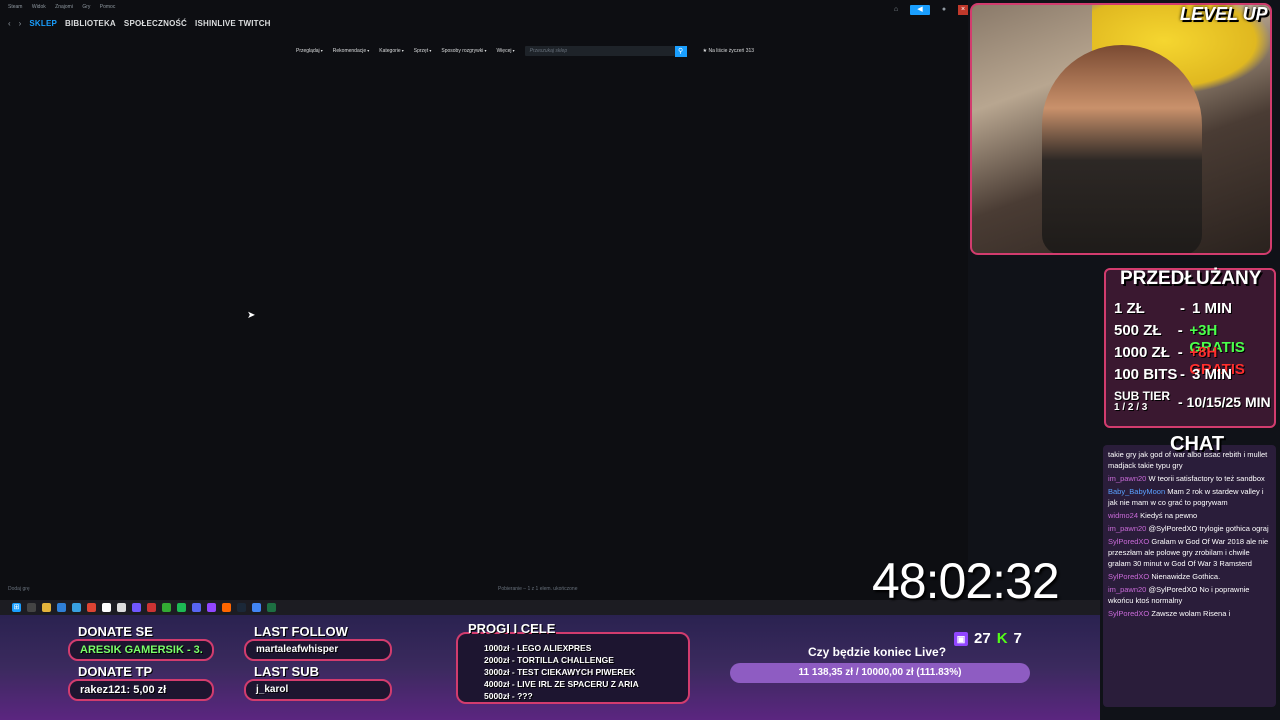 This screenshot has width=1280, height=720. I want to click on menu-pomoc: Pomoc, so click(108, 7).